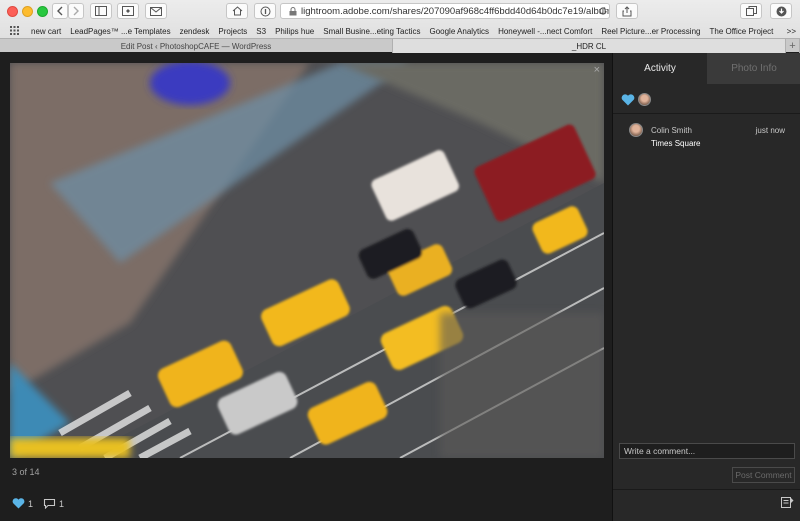 The image size is (800, 521). I want to click on mail-button, so click(156, 11).